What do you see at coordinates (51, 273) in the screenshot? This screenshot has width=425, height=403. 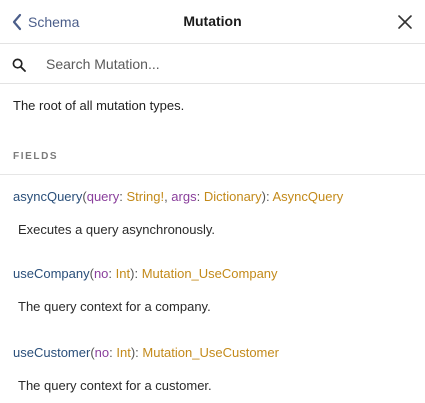 I see `field-name-link: useCompany` at bounding box center [51, 273].